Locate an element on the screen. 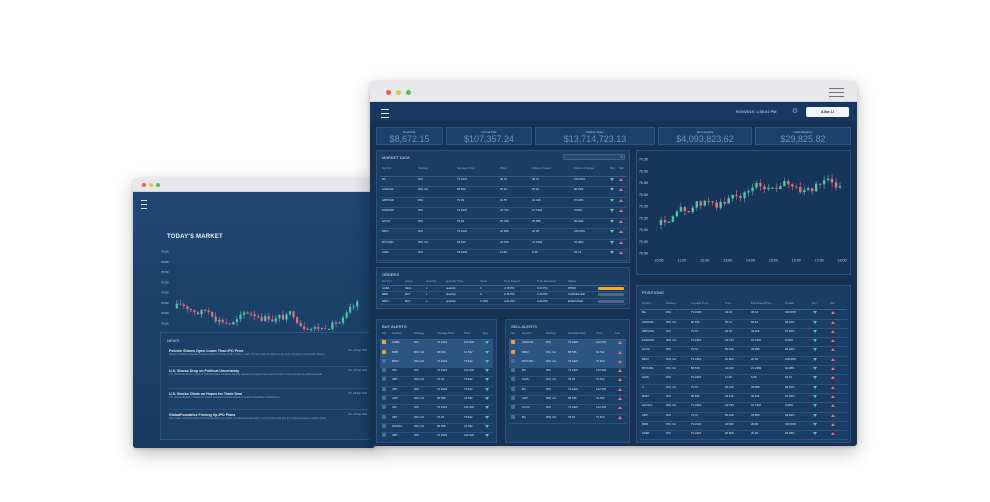 Image resolution: width=990 pixels, height=502 pixels. table-row: GCV9 RSI 73.2423 142.532 is located at coordinates (567, 410).